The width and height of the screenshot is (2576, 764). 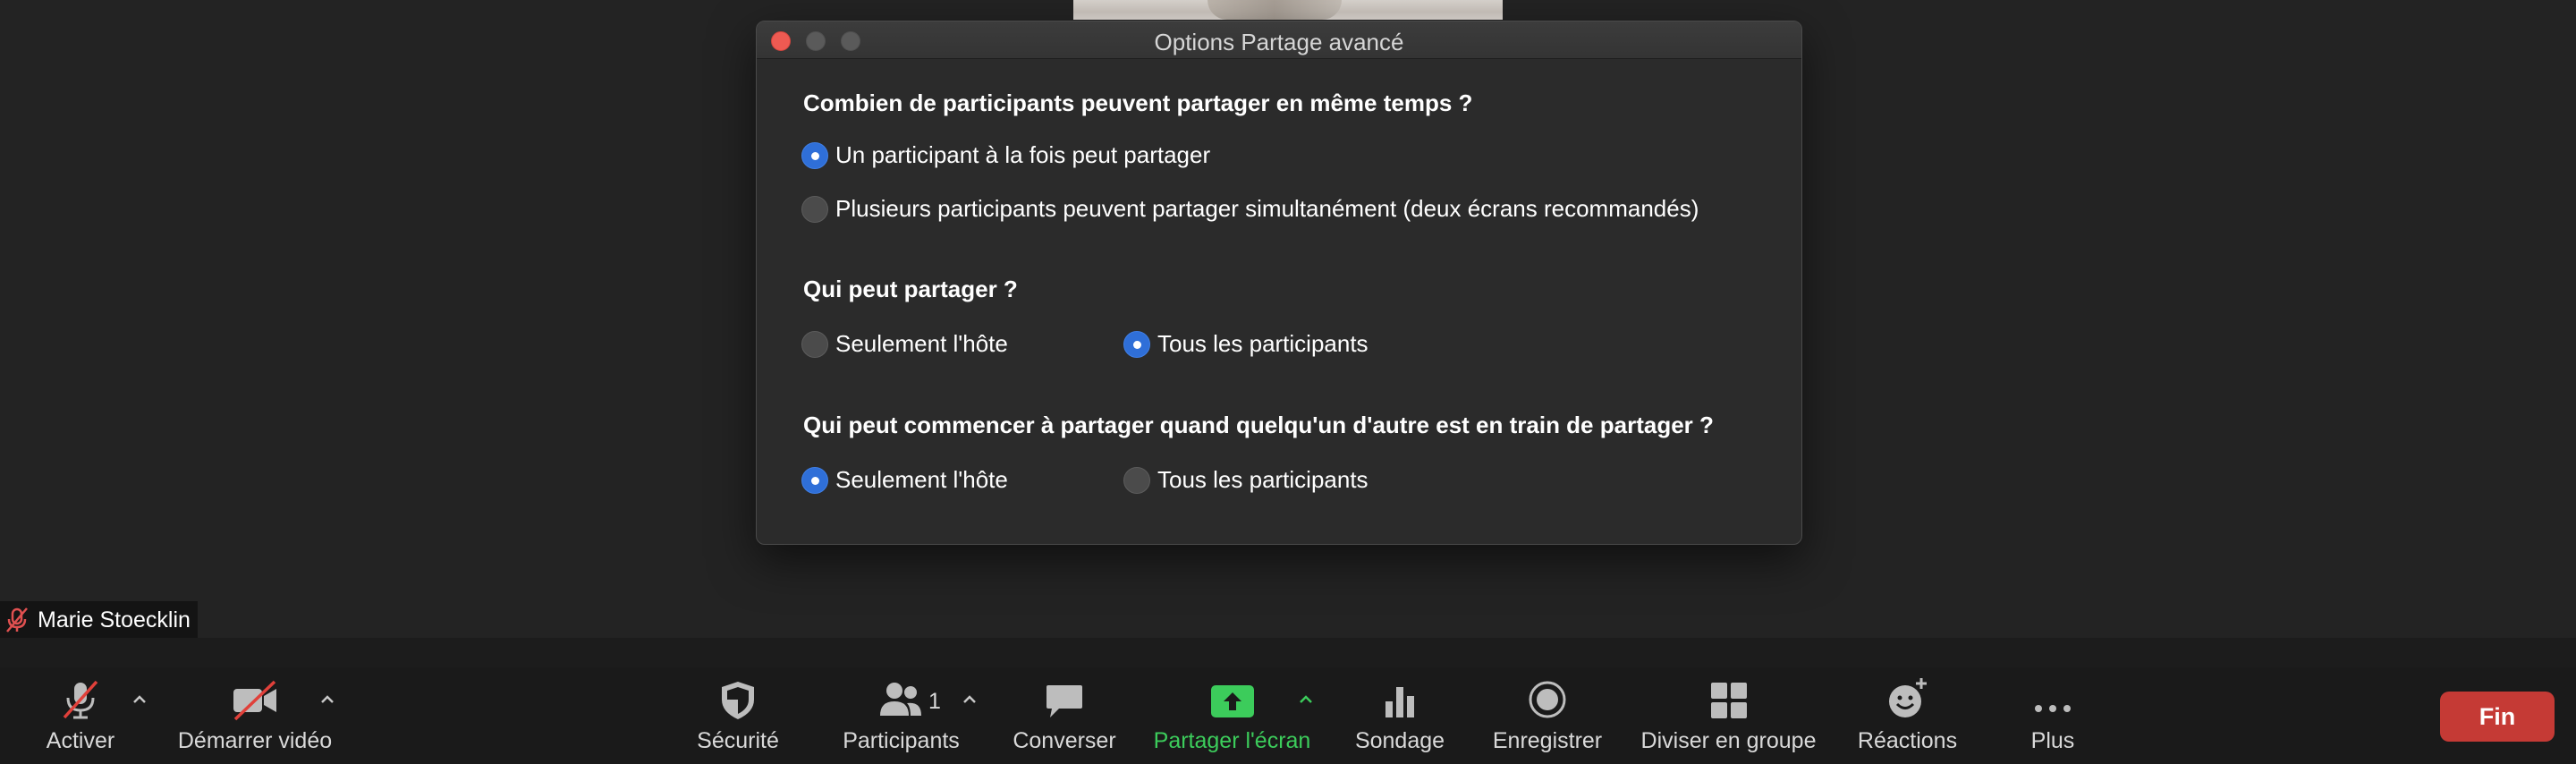 I want to click on share-screen-icon, so click(x=1232, y=701).